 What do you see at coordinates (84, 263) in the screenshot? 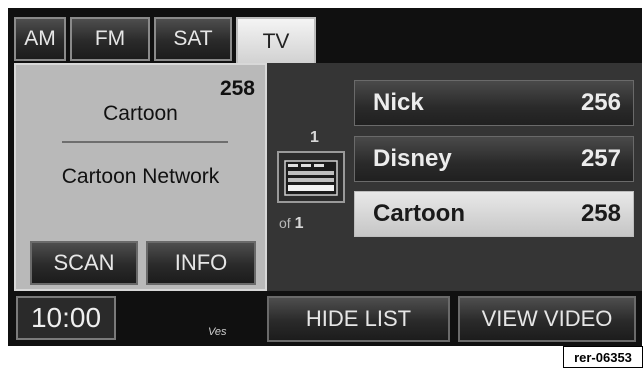
I see `scan-button: SCAN` at bounding box center [84, 263].